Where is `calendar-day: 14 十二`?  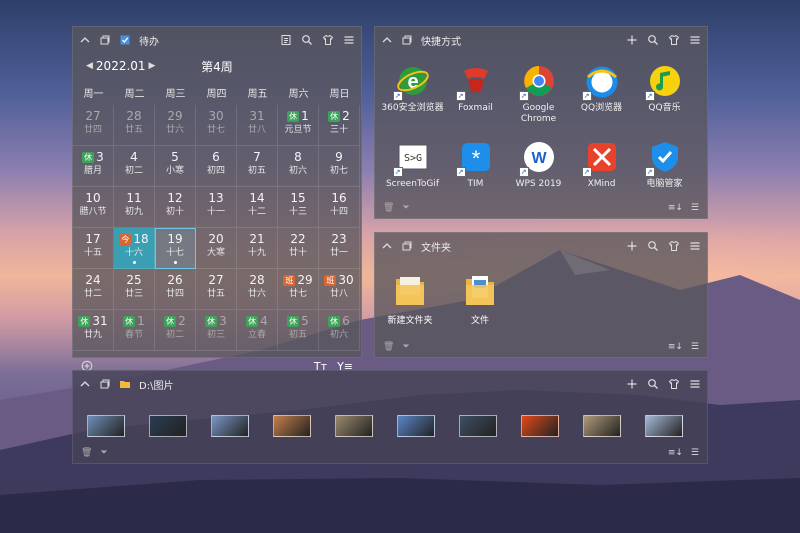 calendar-day: 14 十二 is located at coordinates (257, 207).